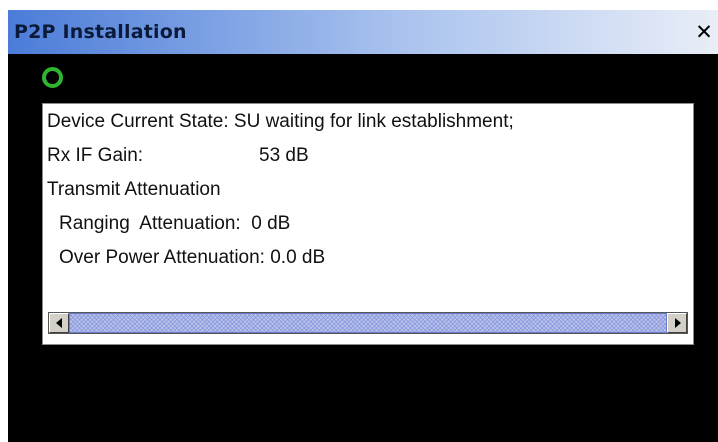 The height and width of the screenshot is (442, 718). Describe the element at coordinates (52, 77) in the screenshot. I see `status-ring-icon` at that location.